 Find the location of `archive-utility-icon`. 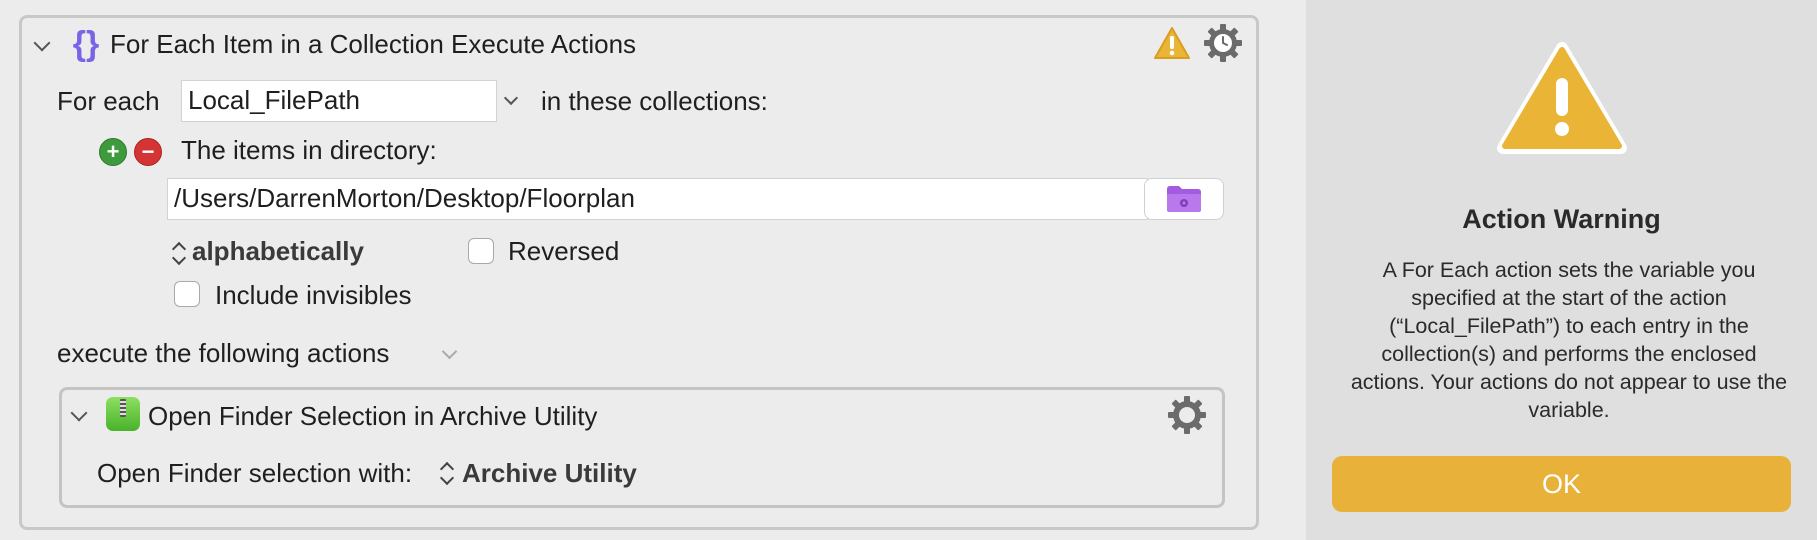

archive-utility-icon is located at coordinates (123, 414).